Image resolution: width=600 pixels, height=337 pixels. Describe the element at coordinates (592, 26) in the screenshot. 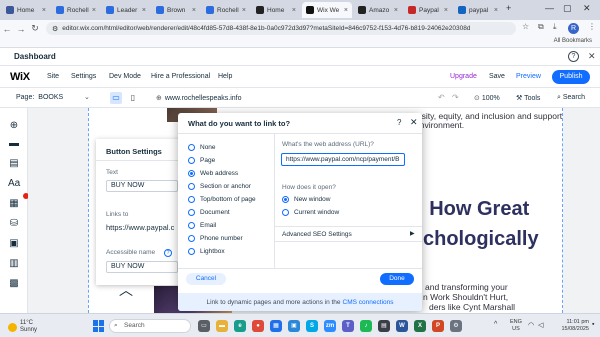

I see `browser-menu-icon: ⋮` at that location.